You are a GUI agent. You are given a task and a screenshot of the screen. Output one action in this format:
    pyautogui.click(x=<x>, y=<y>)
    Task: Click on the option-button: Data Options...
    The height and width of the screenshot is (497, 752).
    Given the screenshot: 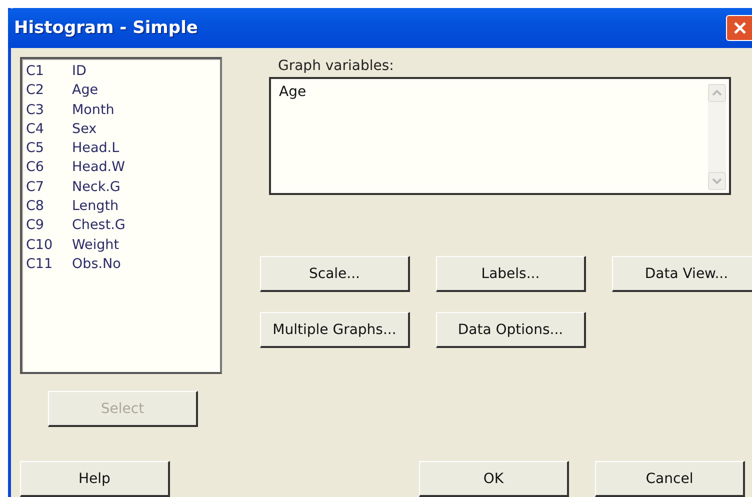 What is the action you would take?
    pyautogui.click(x=511, y=330)
    